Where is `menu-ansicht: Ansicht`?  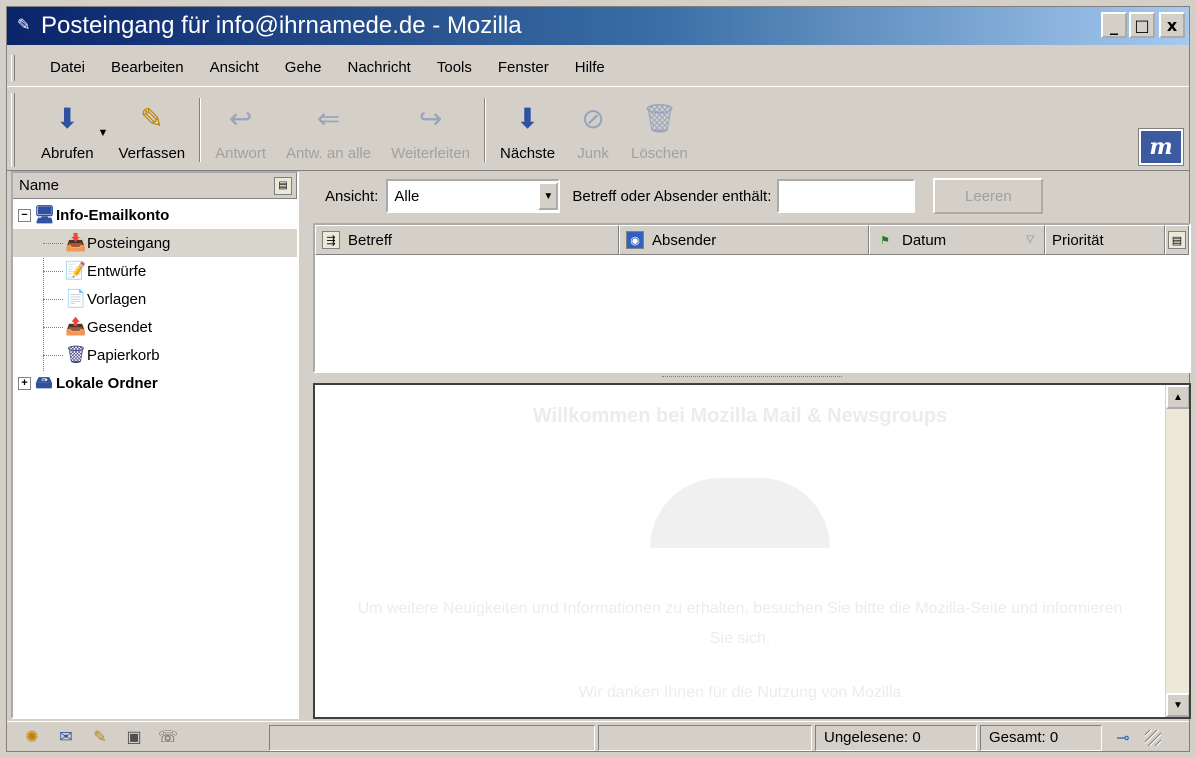
menu-ansicht: Ansicht is located at coordinates (234, 67).